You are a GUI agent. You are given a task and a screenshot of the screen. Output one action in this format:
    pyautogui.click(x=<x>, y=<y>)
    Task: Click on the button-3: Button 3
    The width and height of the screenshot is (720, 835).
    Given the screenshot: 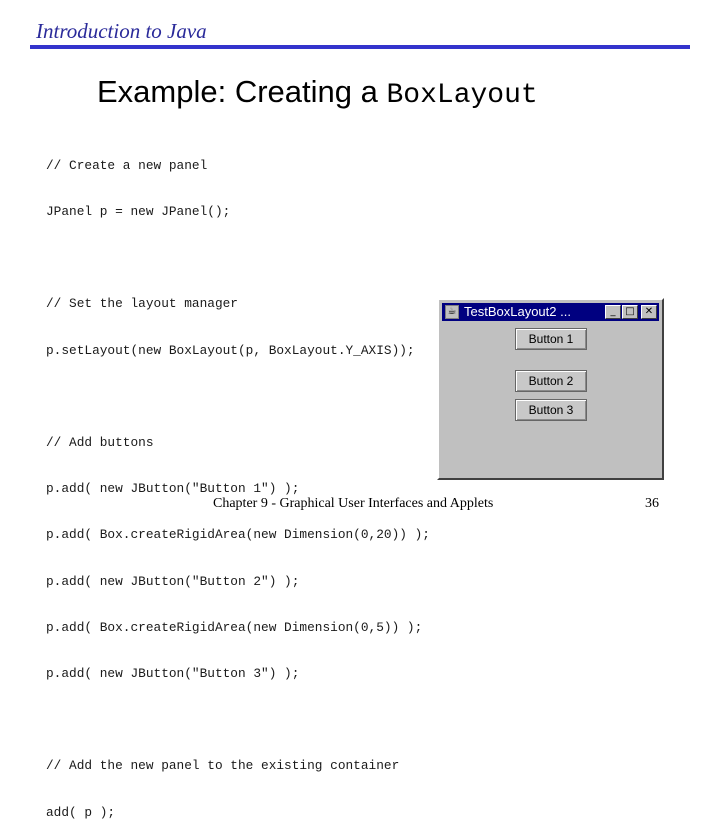 What is the action you would take?
    pyautogui.click(x=551, y=410)
    